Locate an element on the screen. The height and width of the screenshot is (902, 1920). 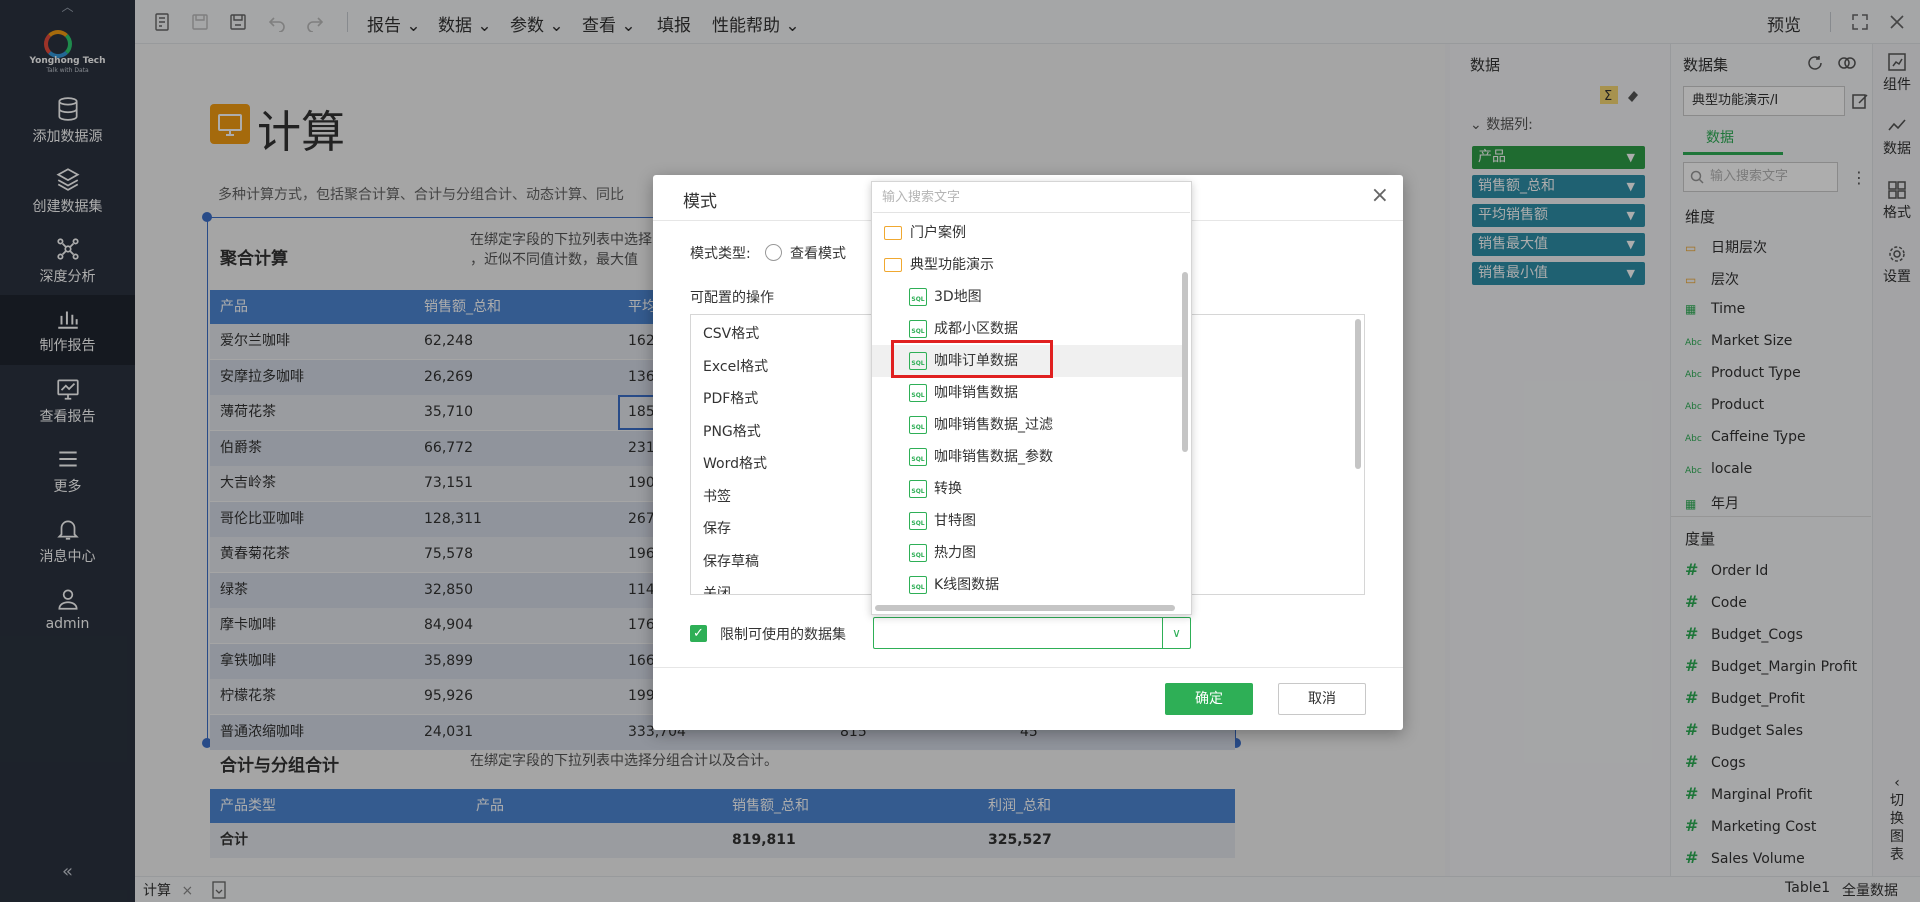
mode-radio is located at coordinates (773, 252).